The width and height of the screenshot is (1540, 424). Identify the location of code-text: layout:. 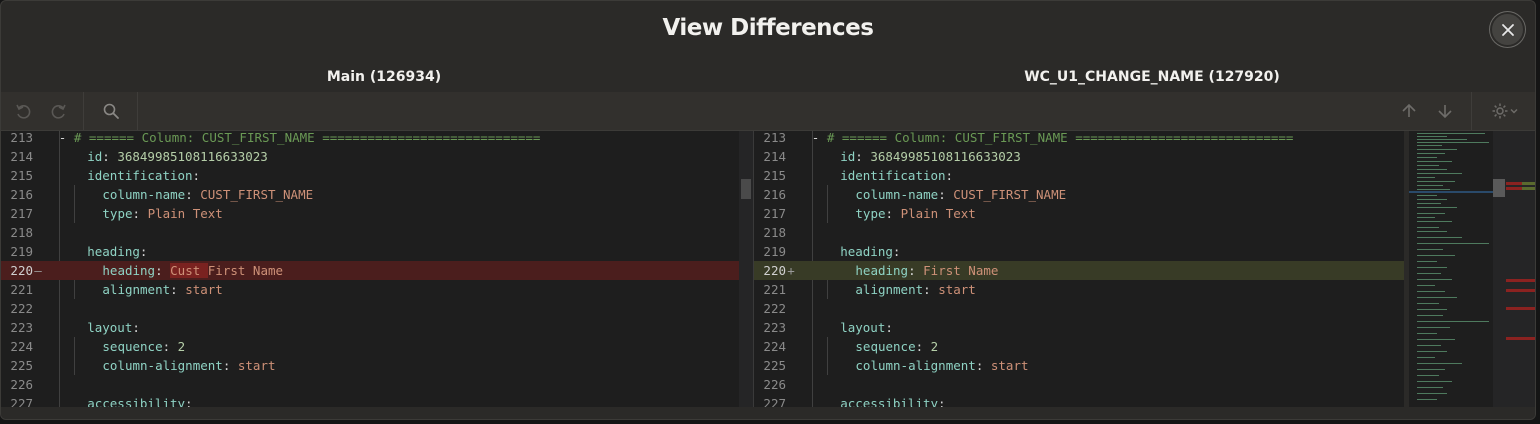
(866, 327).